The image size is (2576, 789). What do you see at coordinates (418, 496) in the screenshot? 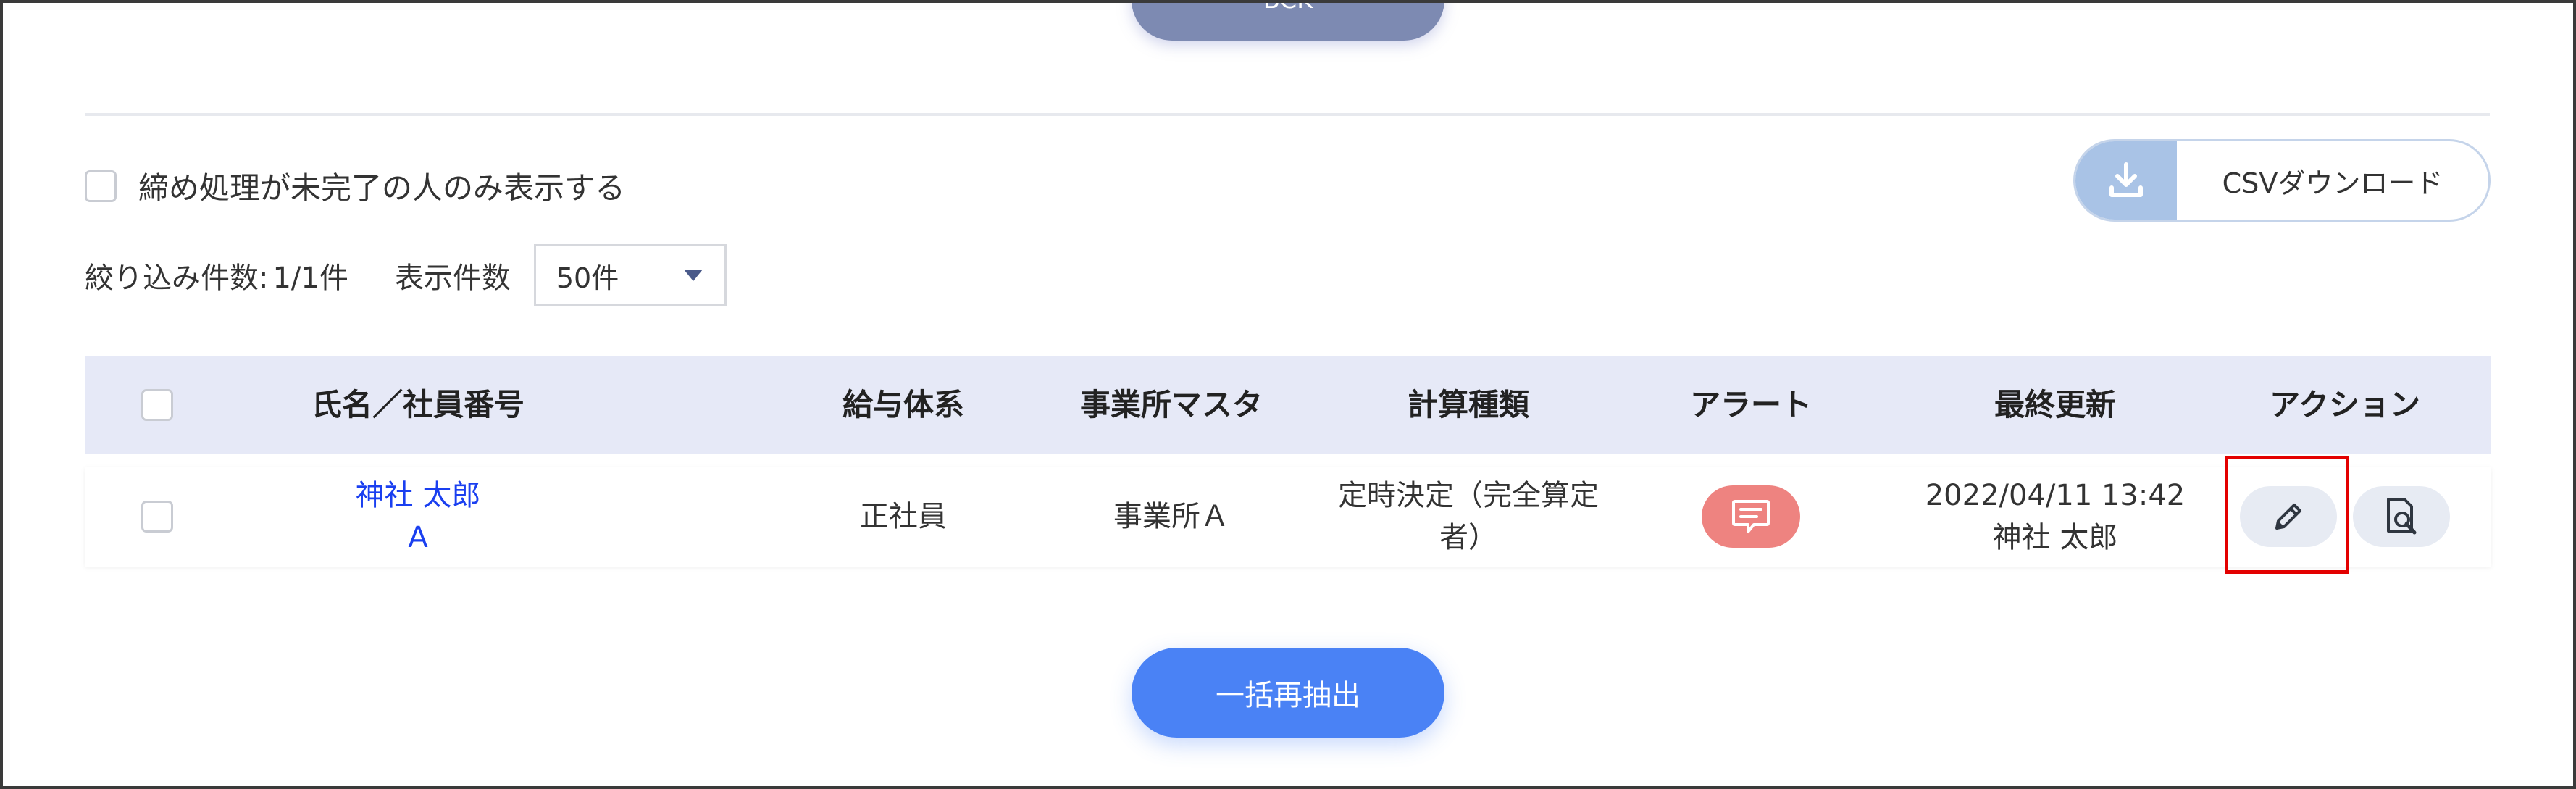
I see `employee-name-link: 神社 太郎` at bounding box center [418, 496].